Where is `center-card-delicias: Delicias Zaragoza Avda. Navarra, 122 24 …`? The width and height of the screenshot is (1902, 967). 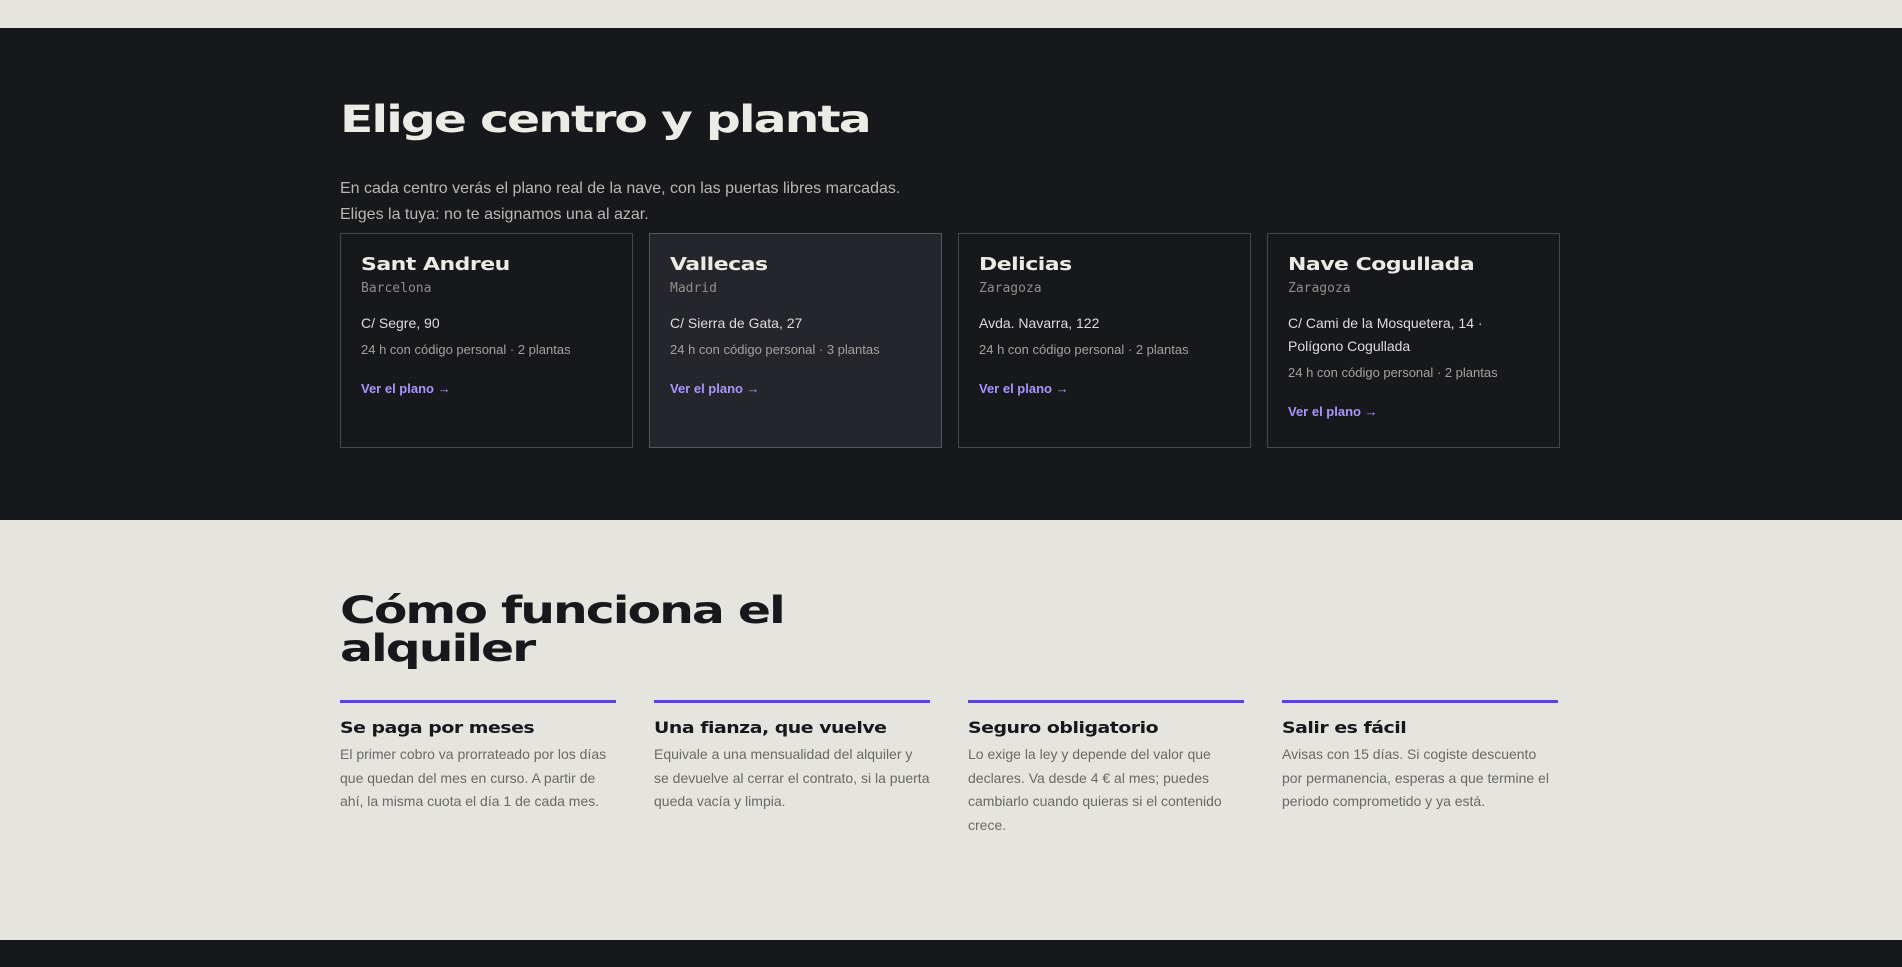 center-card-delicias: Delicias Zaragoza Avda. Navarra, 122 24 … is located at coordinates (1104, 340).